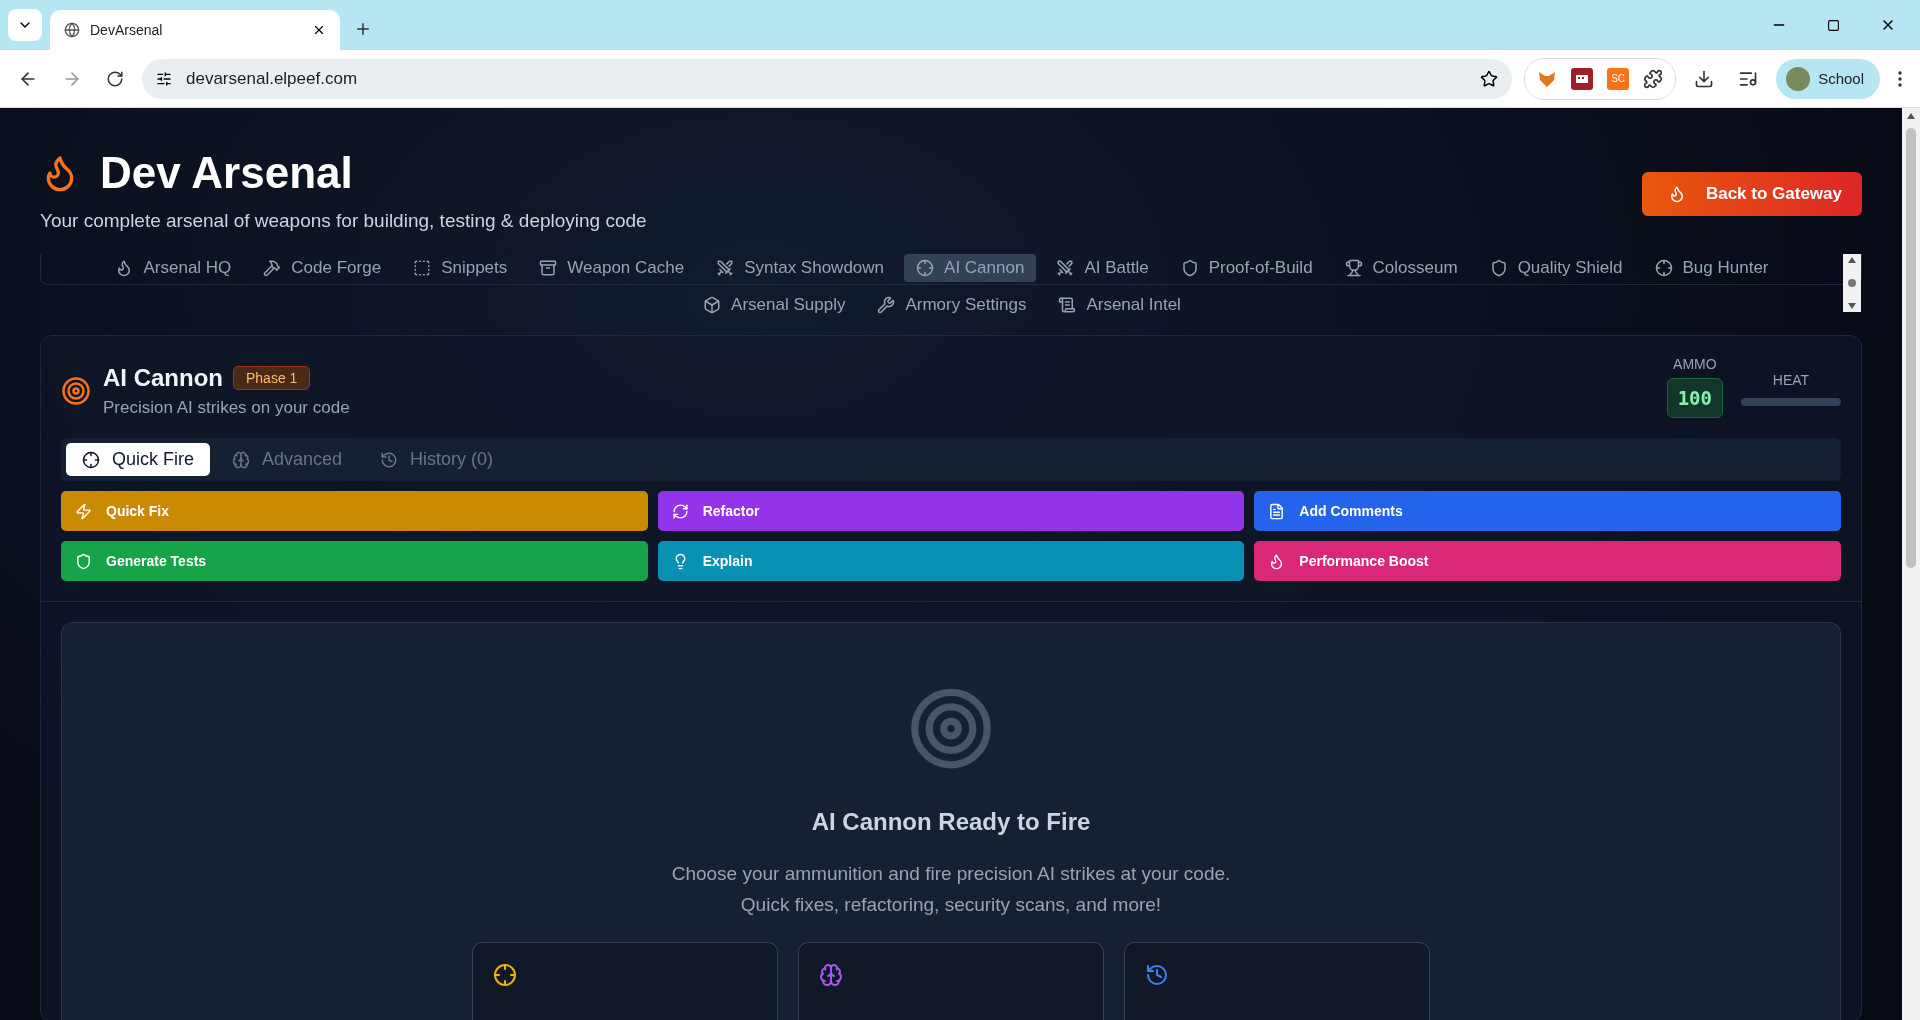  I want to click on action-button: Explain, so click(951, 561).